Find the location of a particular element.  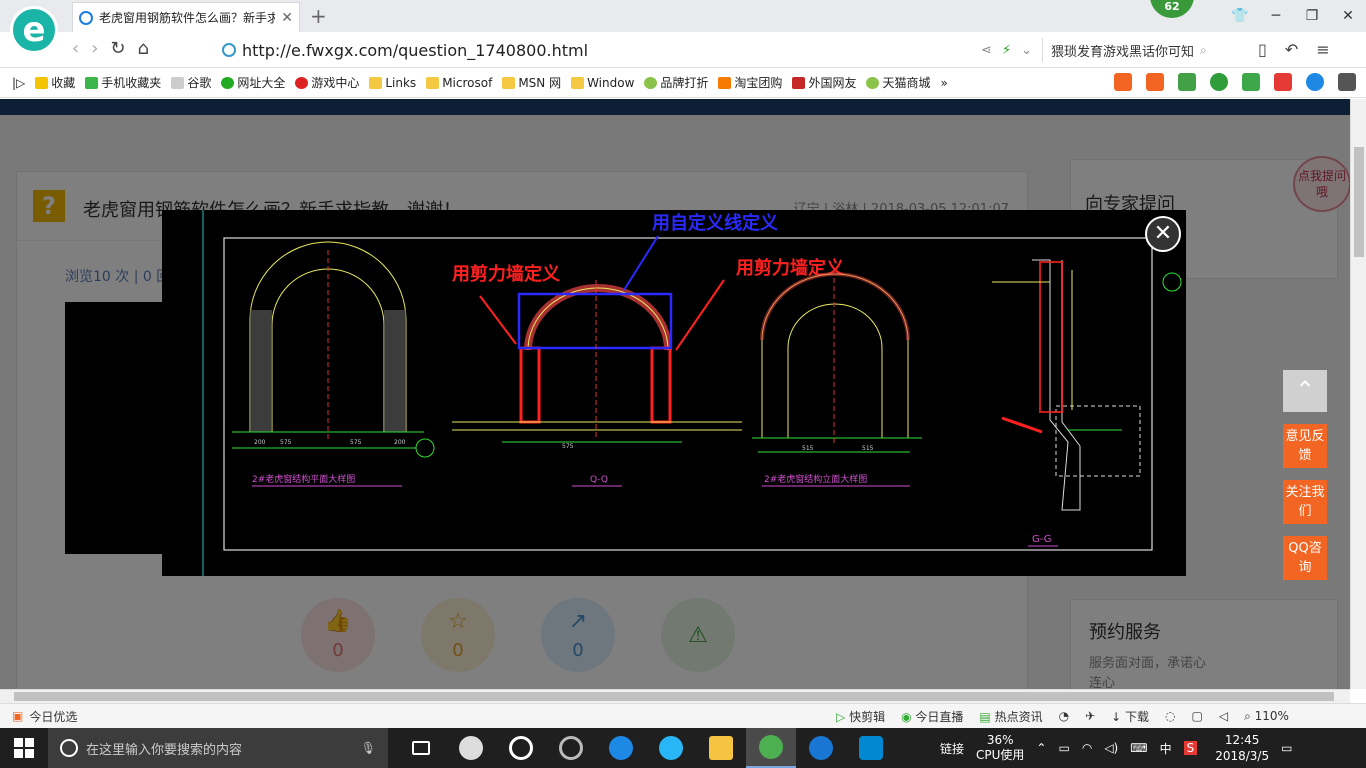

notification-icon: ▭ is located at coordinates (1286, 748).